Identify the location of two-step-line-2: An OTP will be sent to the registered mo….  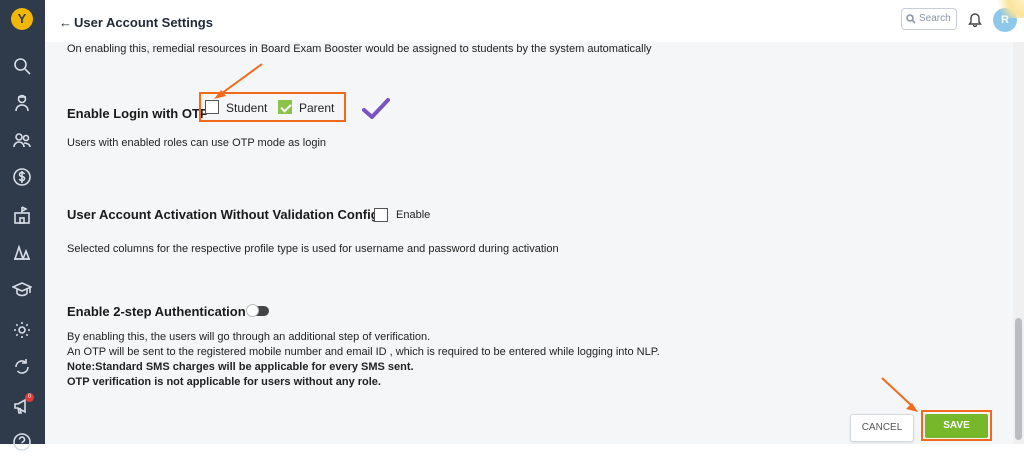
(363, 352).